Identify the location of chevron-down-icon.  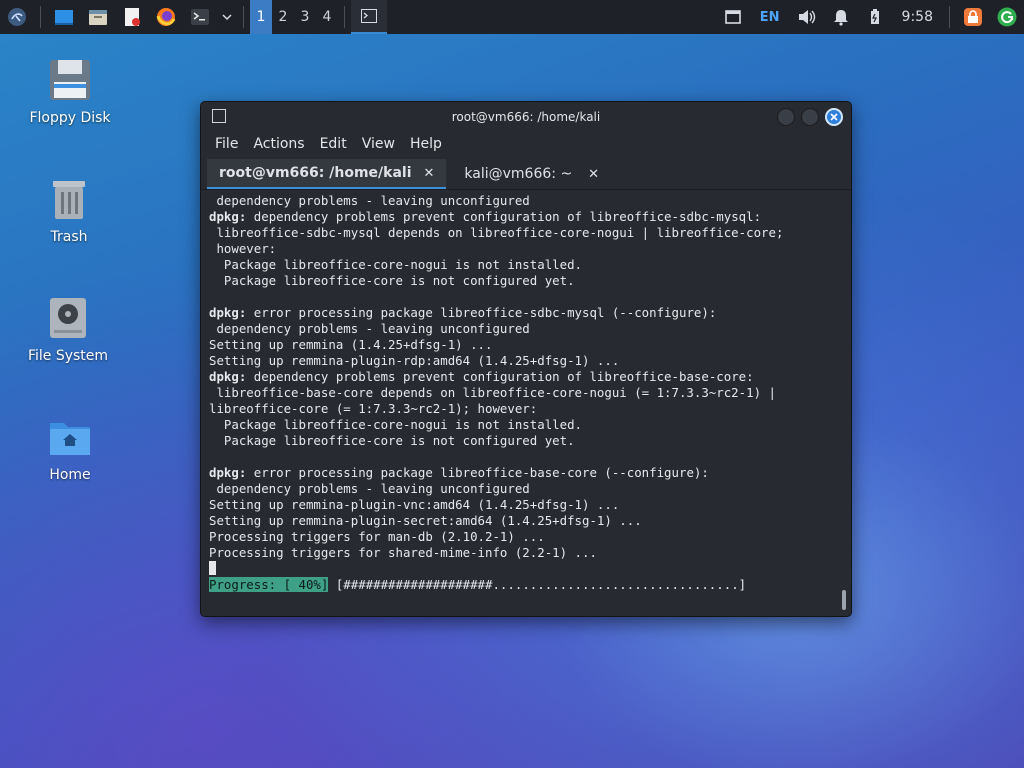
(227, 17).